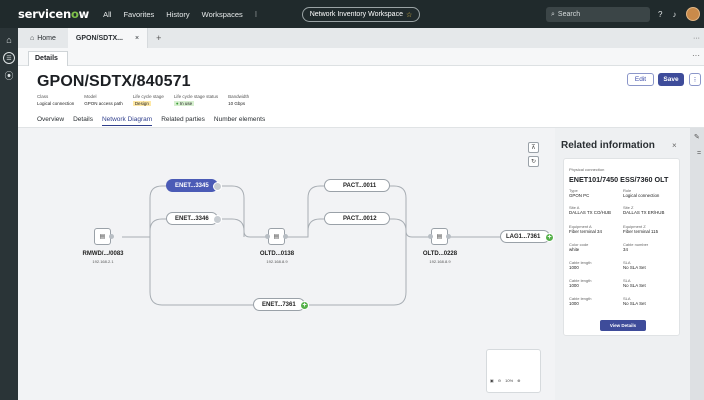 This screenshot has height=400, width=704. I want to click on canvas-toolbar: ⊼ ↻, so click(533, 154).